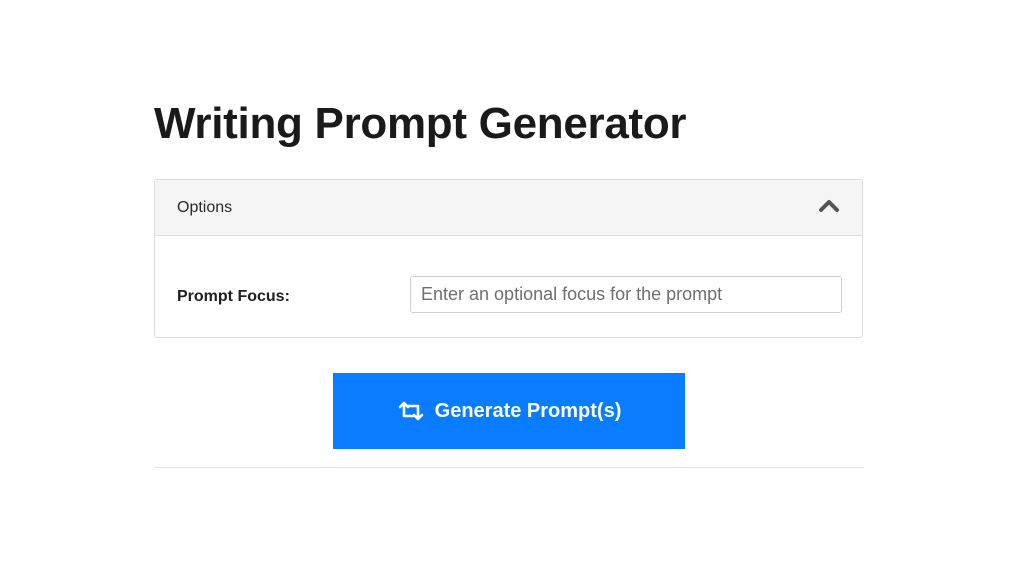  Describe the element at coordinates (829, 206) in the screenshot. I see `chevron-up-icon` at that location.